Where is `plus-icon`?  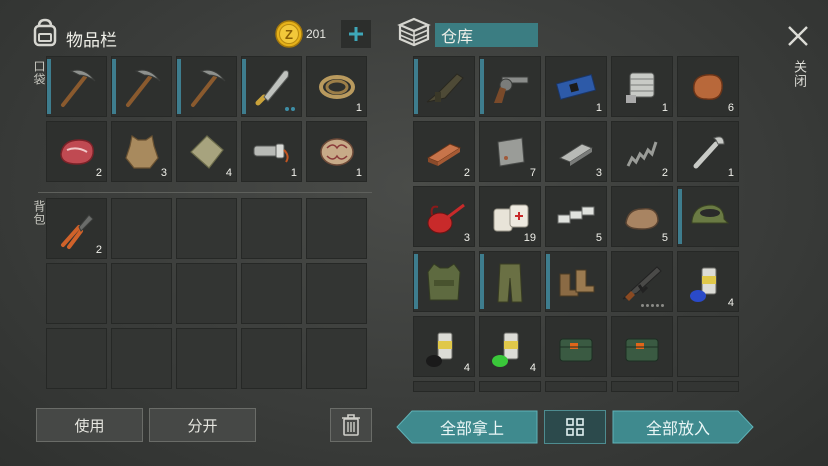 plus-icon is located at coordinates (356, 34).